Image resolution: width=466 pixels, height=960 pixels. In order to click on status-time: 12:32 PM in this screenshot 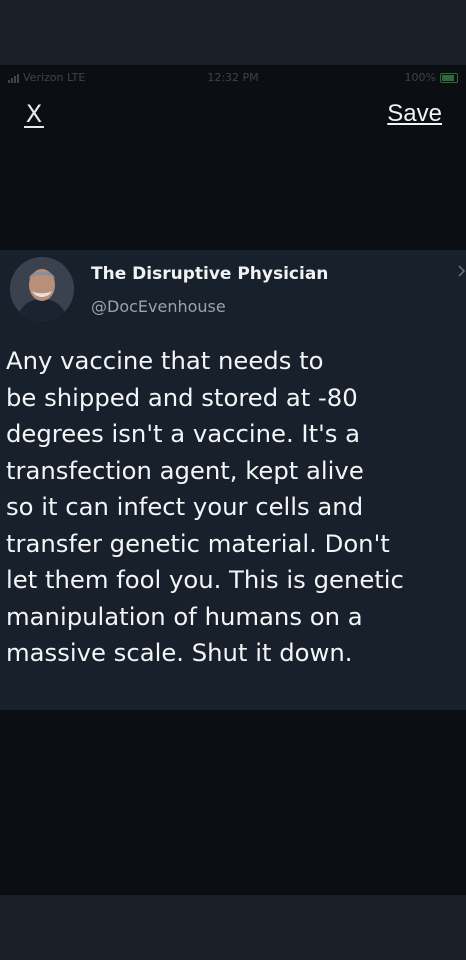, I will do `click(233, 77)`.